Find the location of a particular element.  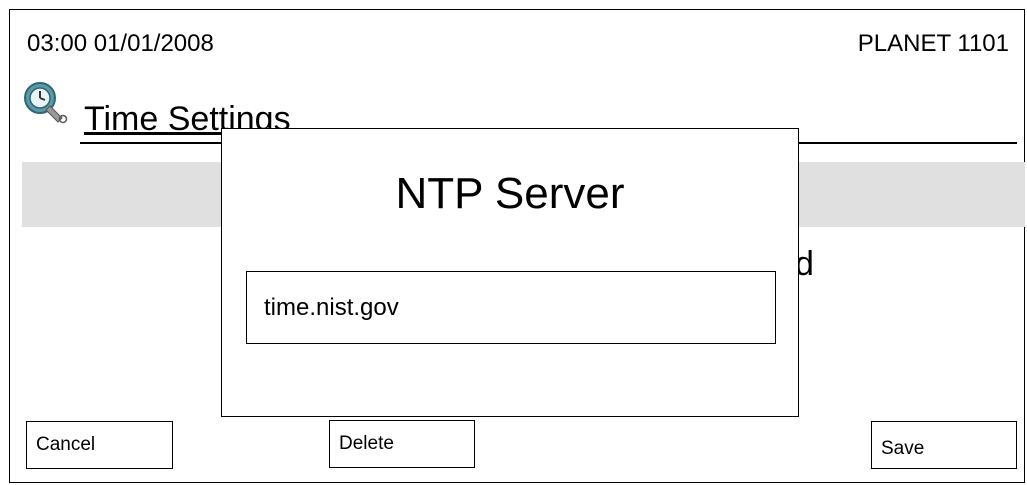

device-name: PLANET 1101 is located at coordinates (933, 43).